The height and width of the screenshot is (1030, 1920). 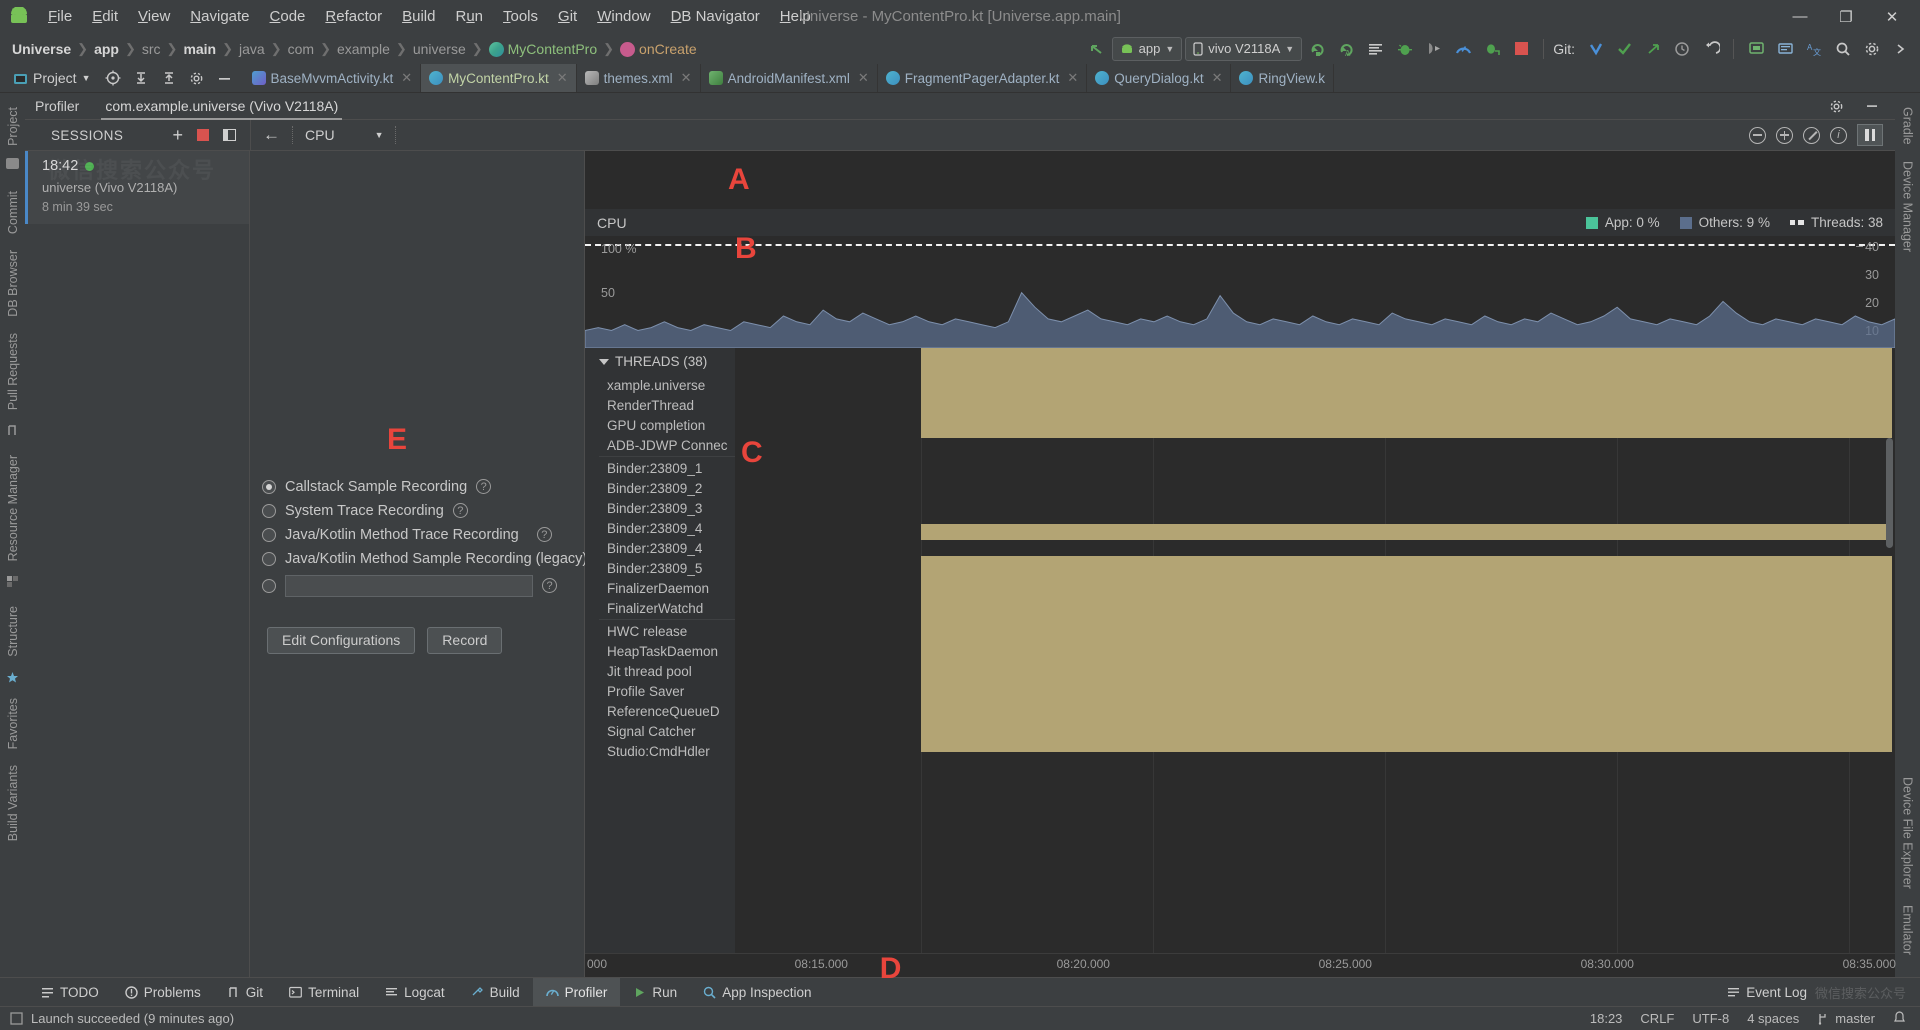 What do you see at coordinates (660, 548) in the screenshot?
I see `thread-item-8: Binder:23809_4` at bounding box center [660, 548].